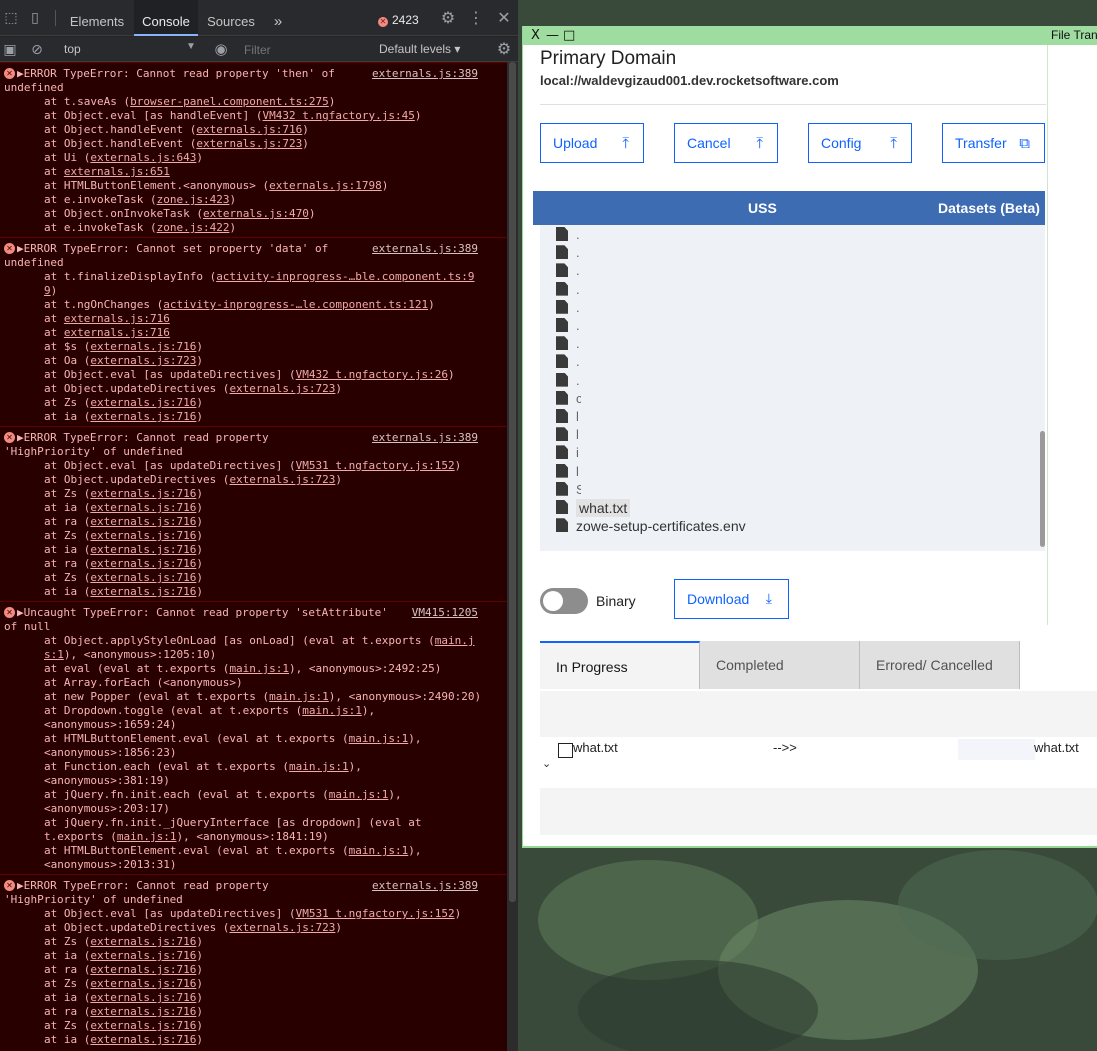 This screenshot has width=1097, height=1051. What do you see at coordinates (569, 35) in the screenshot?
I see `window-maximize-button: □` at bounding box center [569, 35].